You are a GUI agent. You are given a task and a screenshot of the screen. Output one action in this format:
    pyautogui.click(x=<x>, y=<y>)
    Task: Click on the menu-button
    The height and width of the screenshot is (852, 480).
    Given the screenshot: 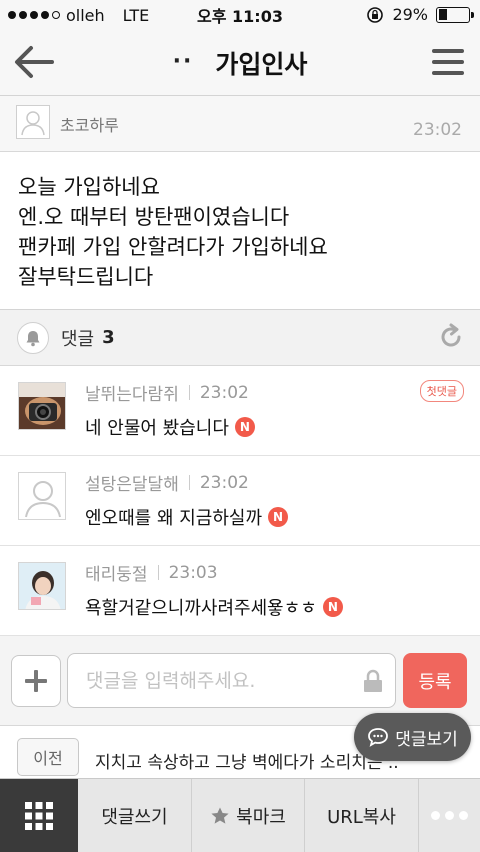 What is the action you would take?
    pyautogui.click(x=448, y=62)
    